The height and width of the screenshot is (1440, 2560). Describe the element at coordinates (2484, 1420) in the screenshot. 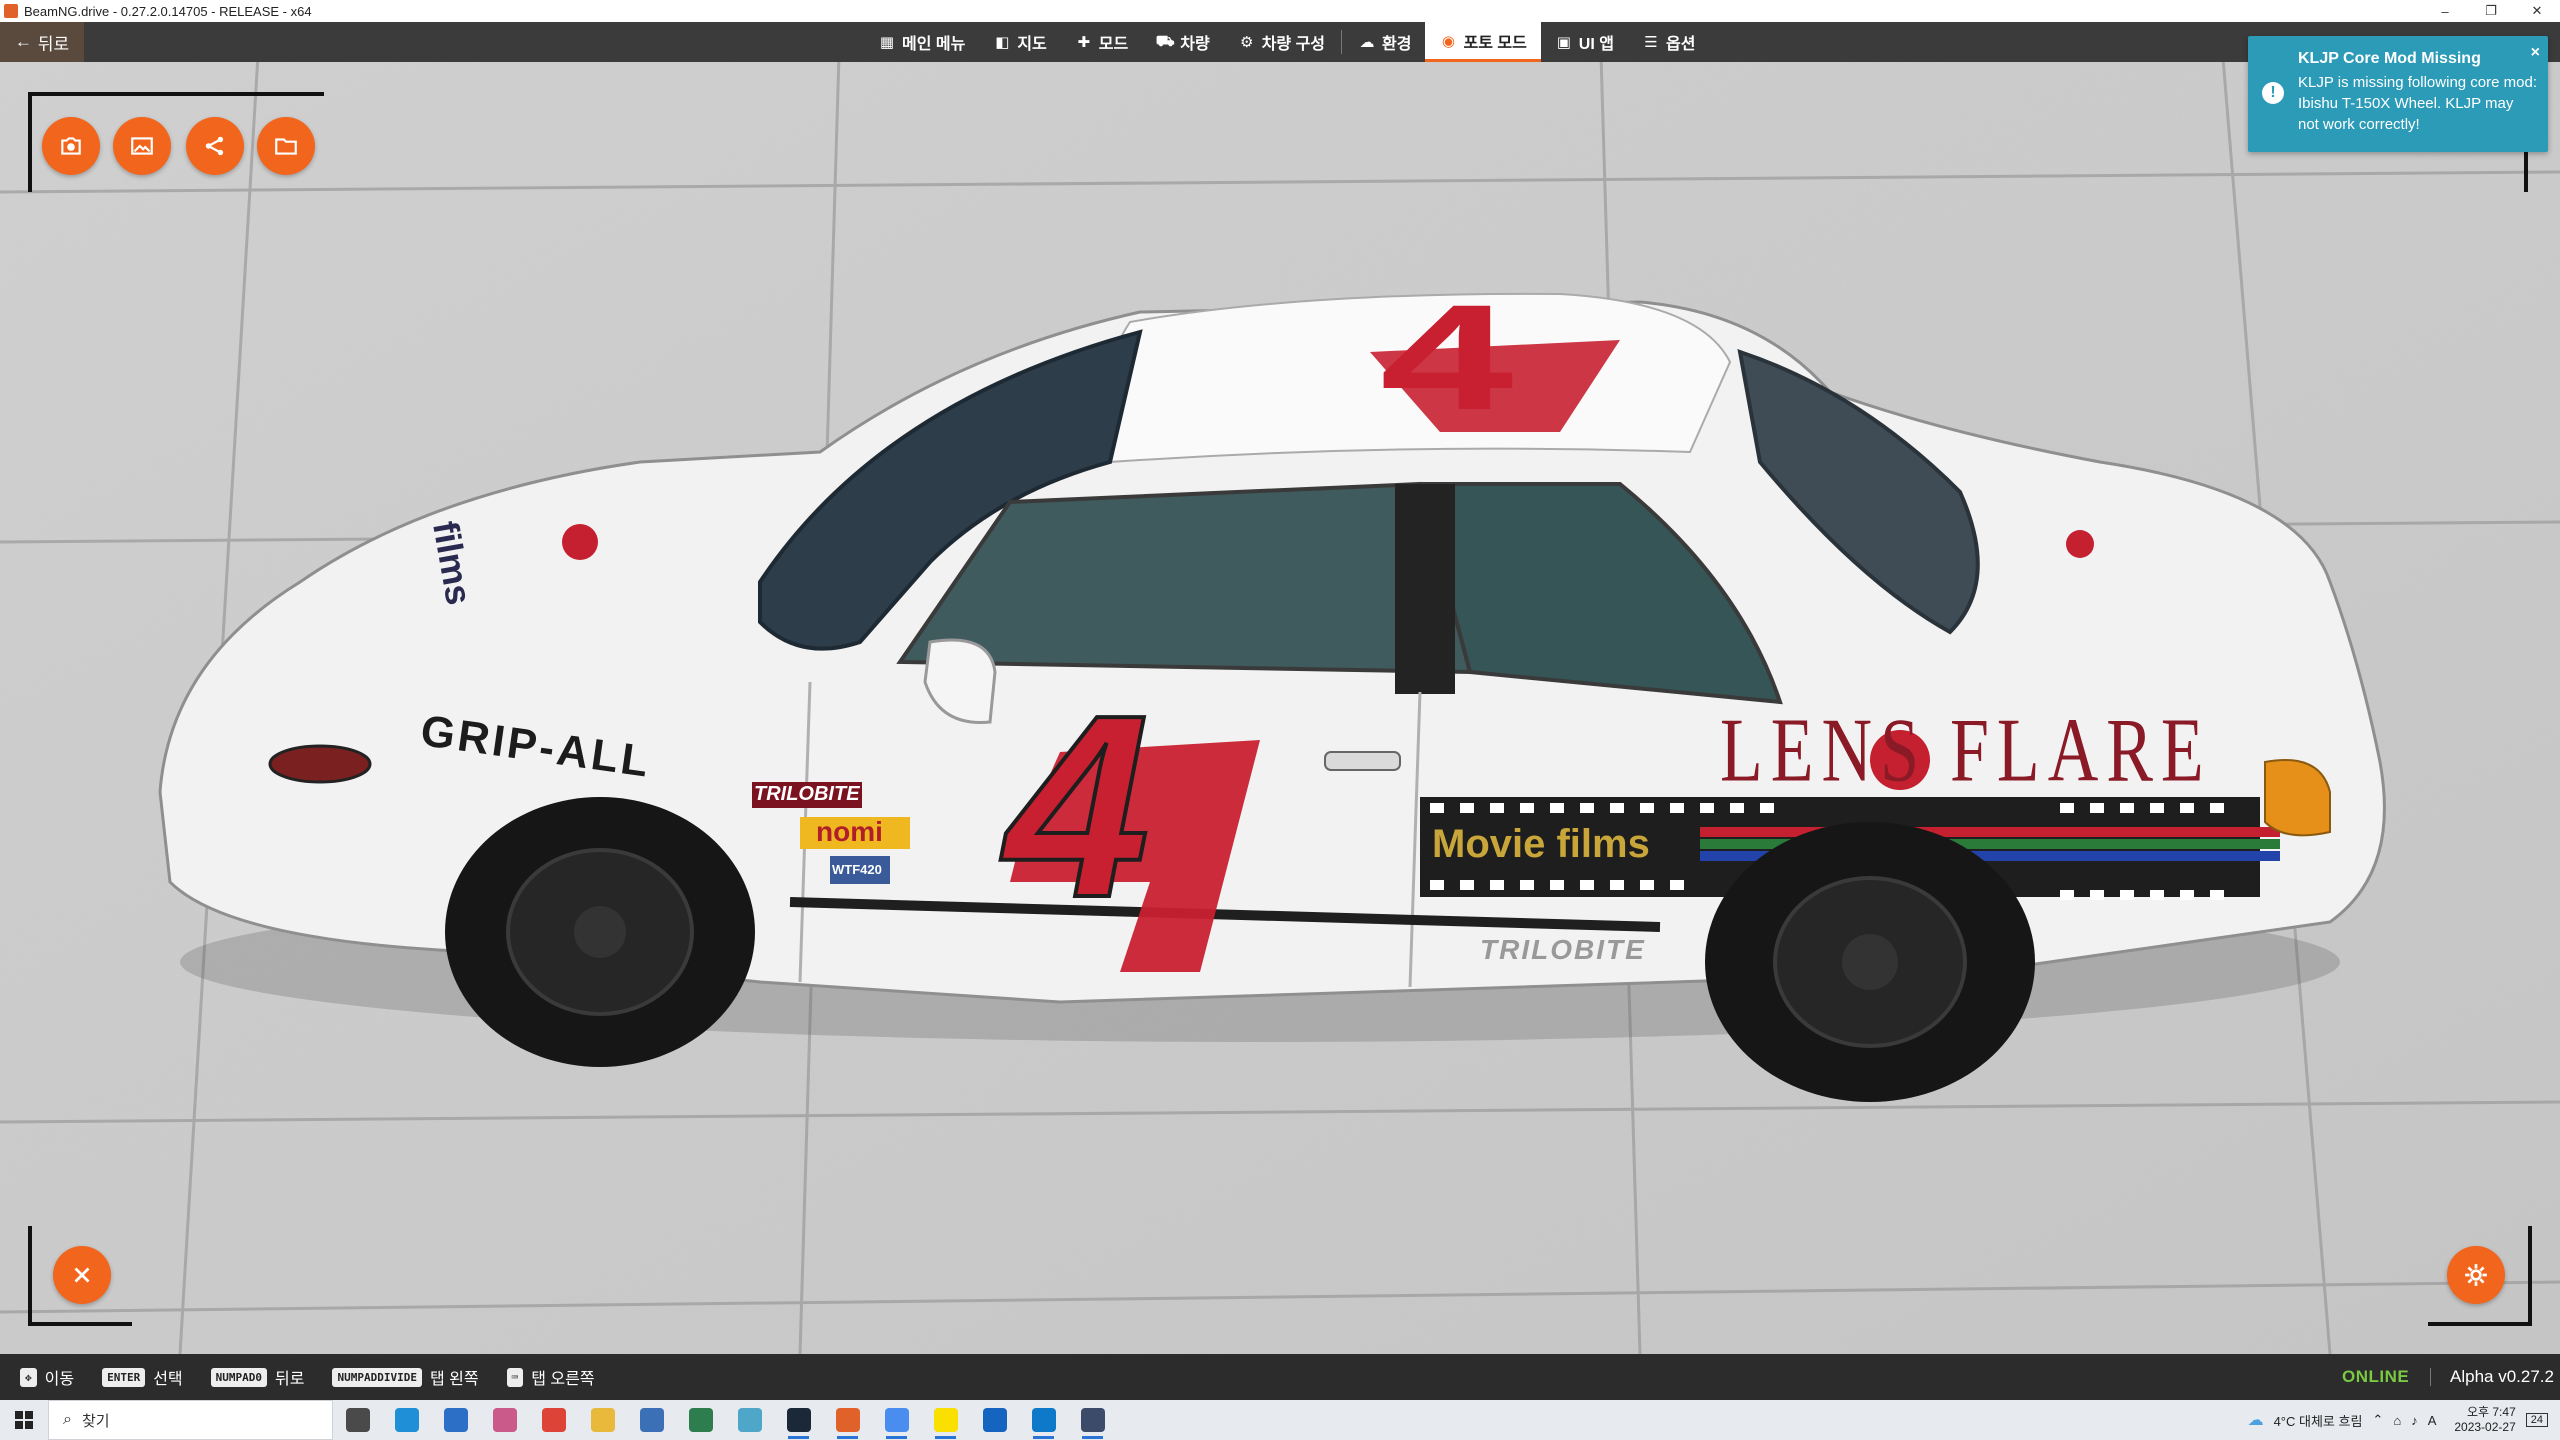

I see `clock: 오후 7:47 2023-02-27` at that location.